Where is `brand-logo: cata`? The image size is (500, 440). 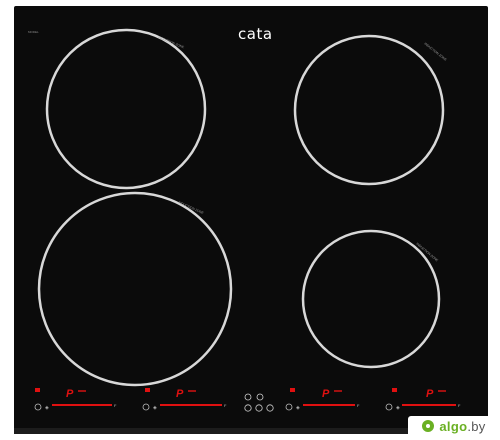 brand-logo: cata is located at coordinates (255, 34).